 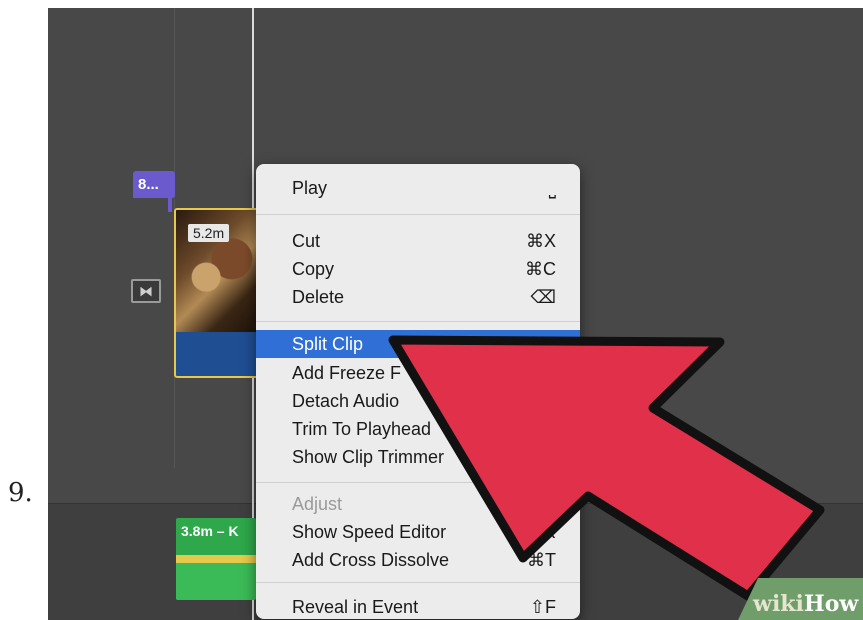 I want to click on wikihow-watermark: wikiHow, so click(x=800, y=599).